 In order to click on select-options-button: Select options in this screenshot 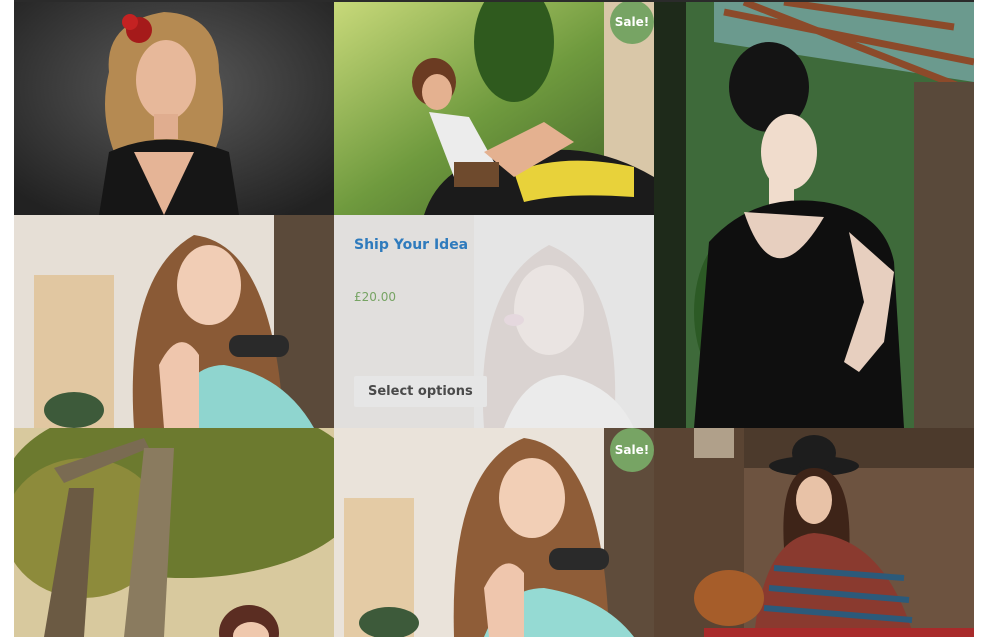, I will do `click(420, 391)`.